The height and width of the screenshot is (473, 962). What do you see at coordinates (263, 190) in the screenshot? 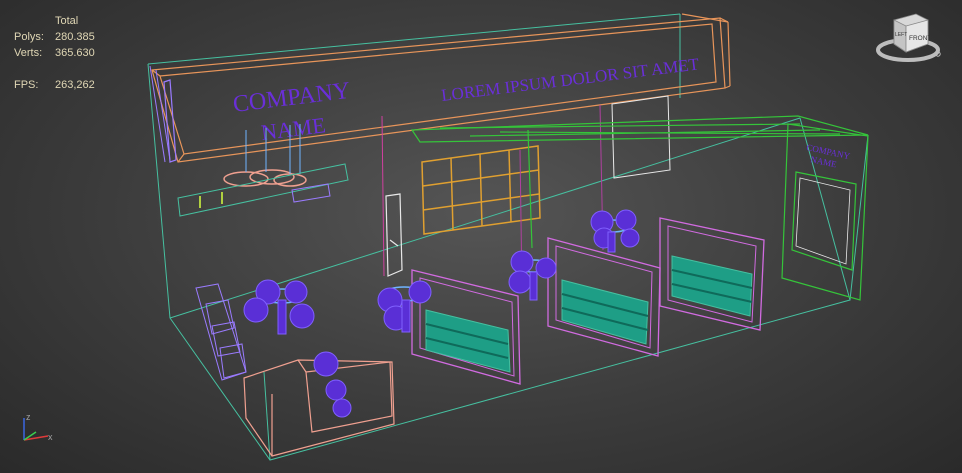
I see `wall-shelf` at bounding box center [263, 190].